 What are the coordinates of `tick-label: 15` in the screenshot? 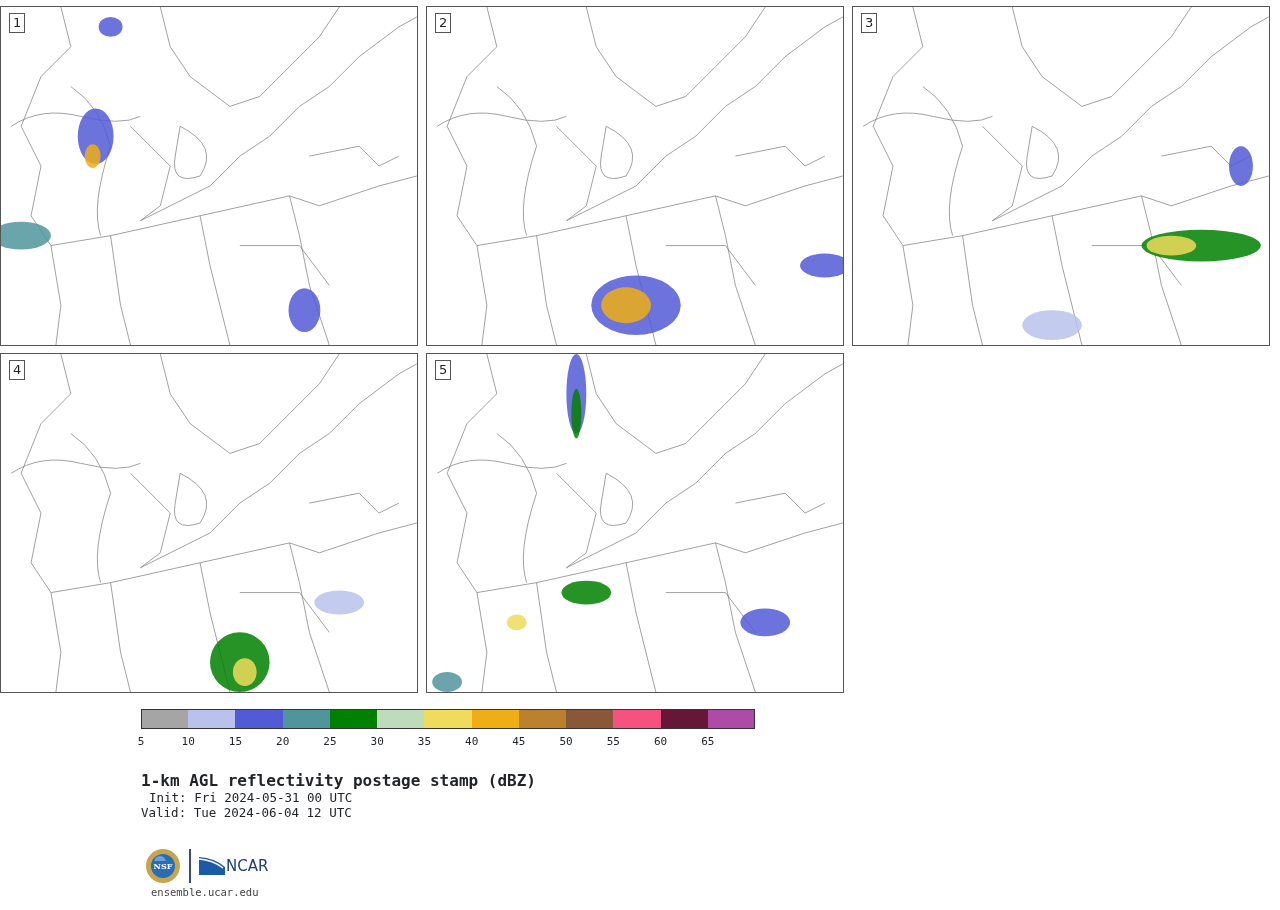 It's located at (235, 741).